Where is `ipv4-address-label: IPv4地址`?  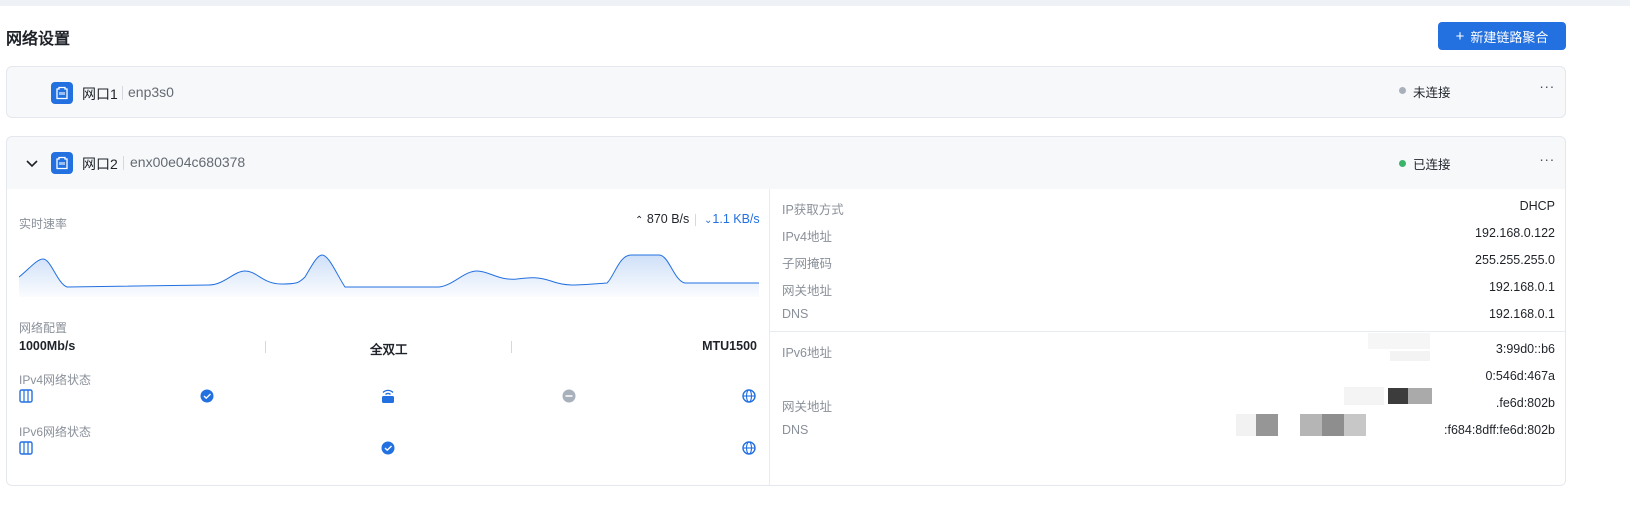 ipv4-address-label: IPv4地址 is located at coordinates (807, 237).